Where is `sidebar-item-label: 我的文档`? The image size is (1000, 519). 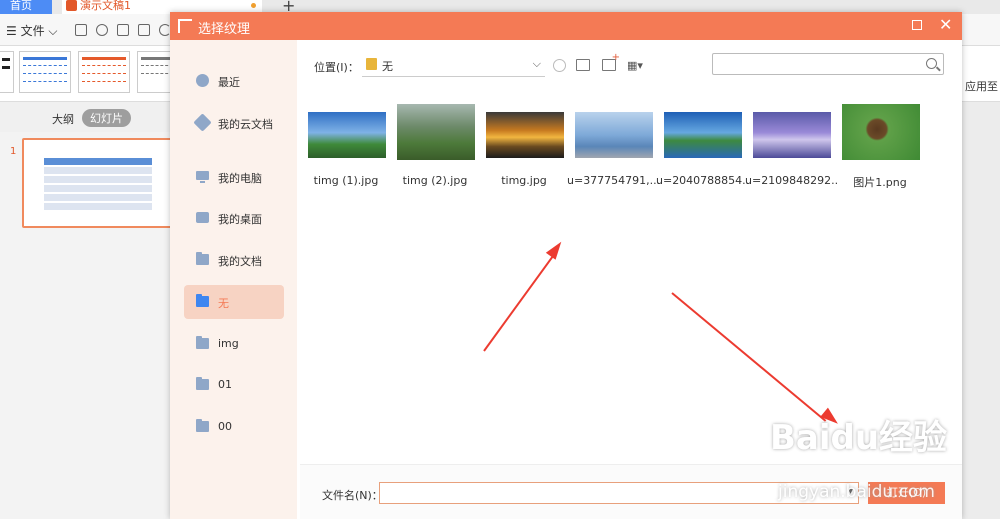 sidebar-item-label: 我的文档 is located at coordinates (240, 261).